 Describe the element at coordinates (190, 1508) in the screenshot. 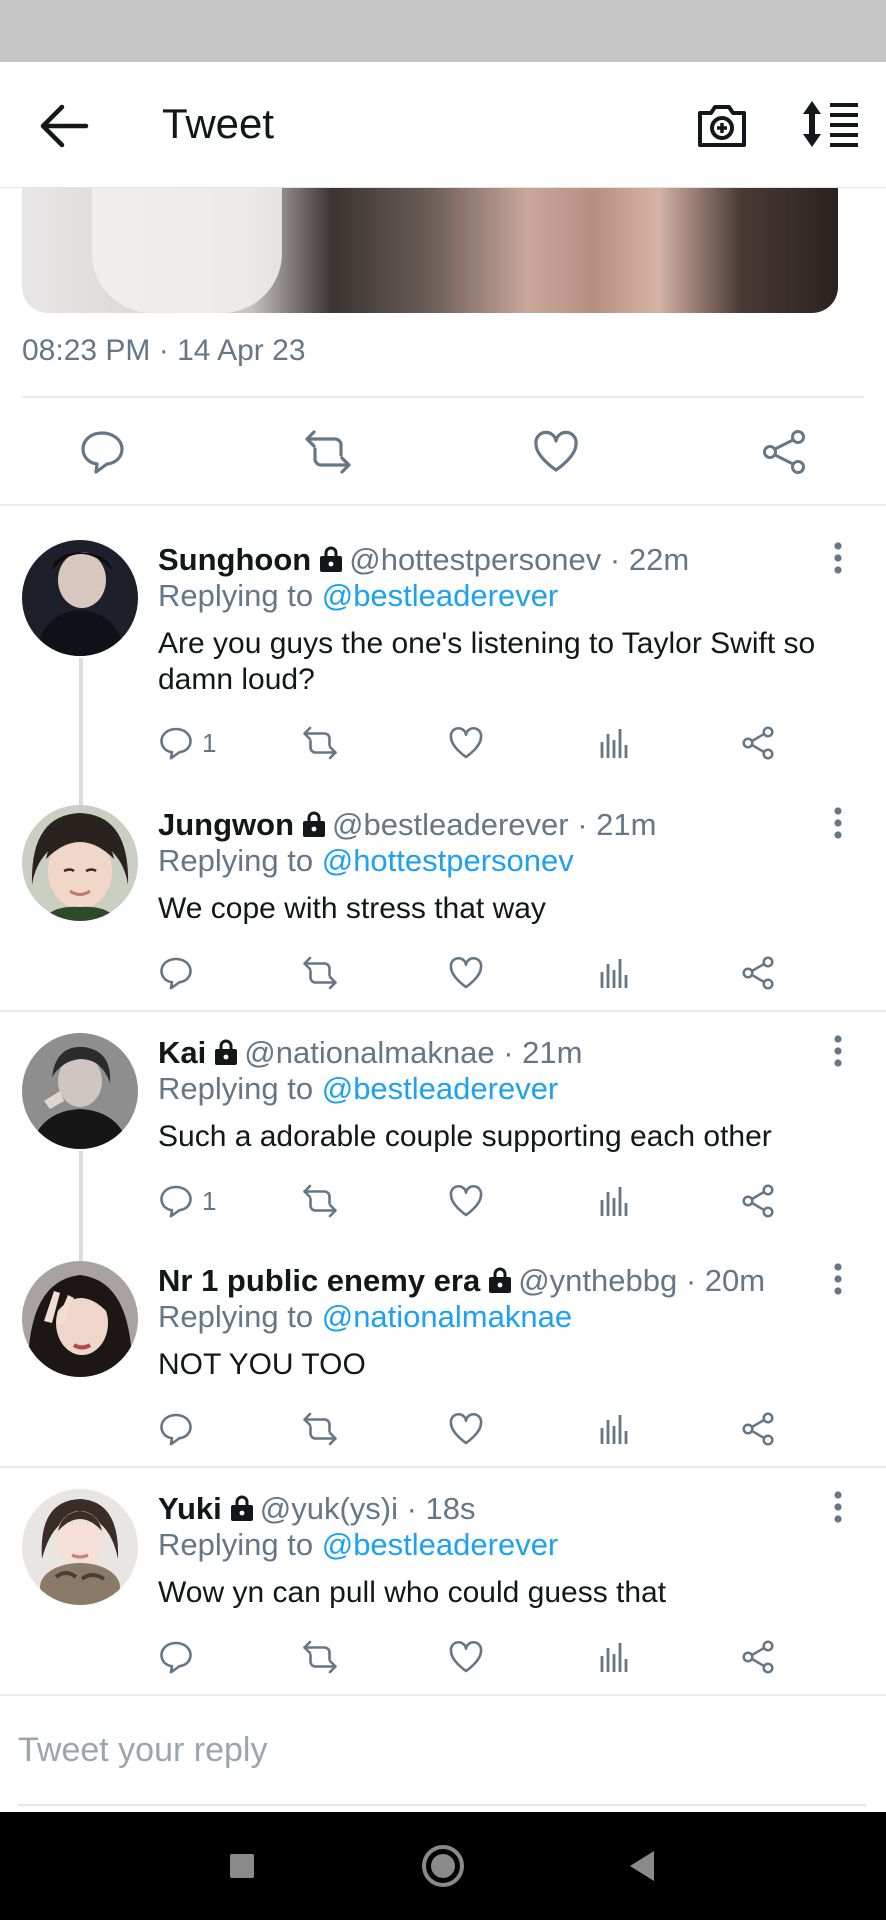

I see `display-name: Yuki` at that location.